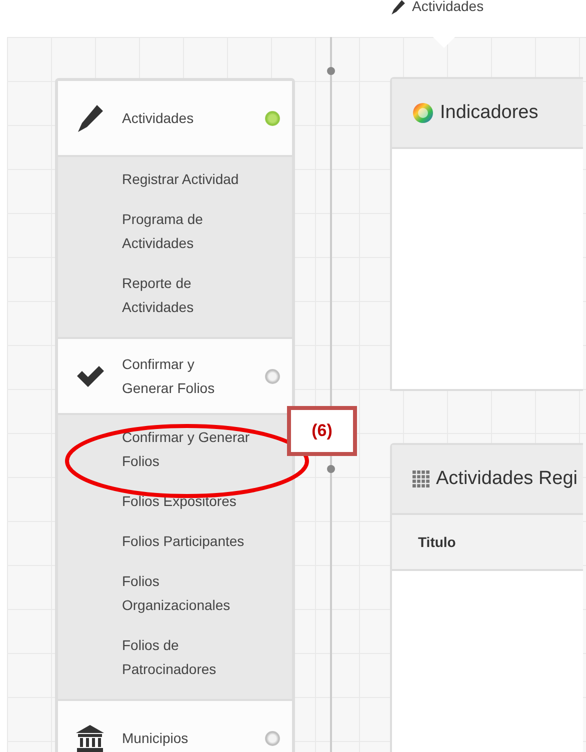 The image size is (586, 752). What do you see at coordinates (192, 183) in the screenshot?
I see `submenu-link: Registrar Actividad` at bounding box center [192, 183].